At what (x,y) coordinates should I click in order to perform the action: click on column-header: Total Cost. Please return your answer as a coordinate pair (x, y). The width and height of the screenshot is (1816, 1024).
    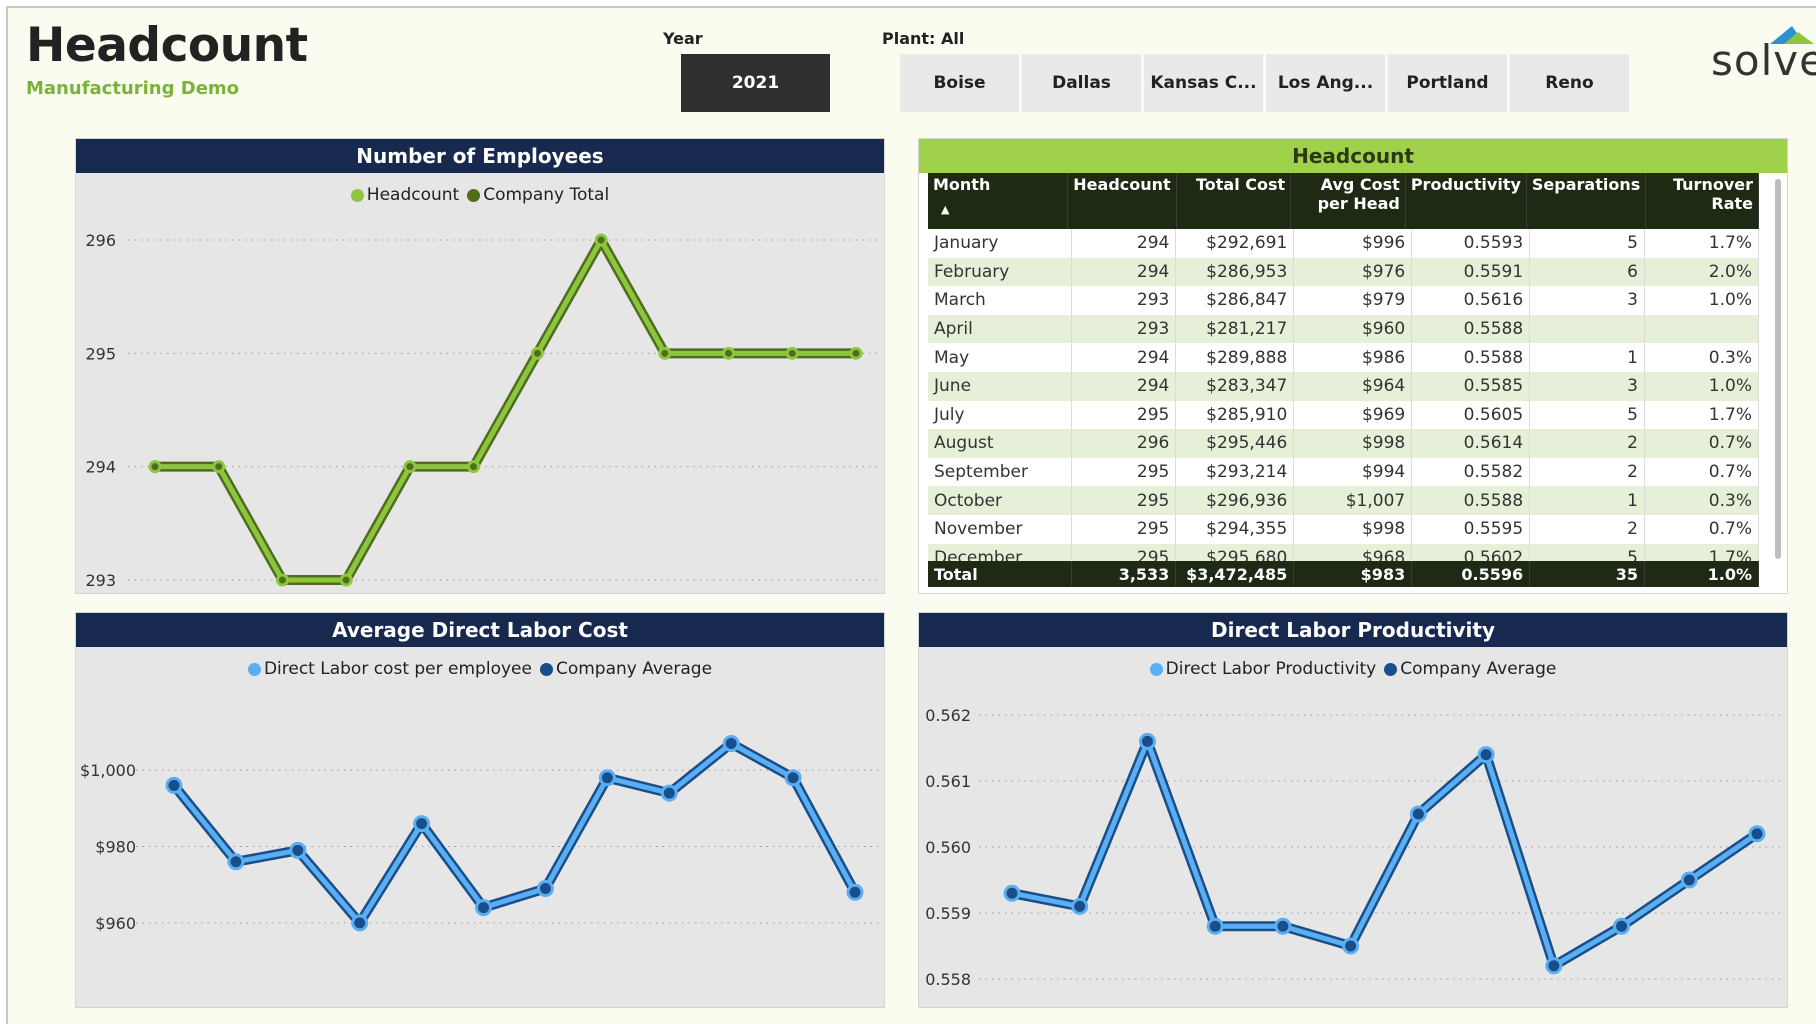
    Looking at the image, I should click on (1234, 201).